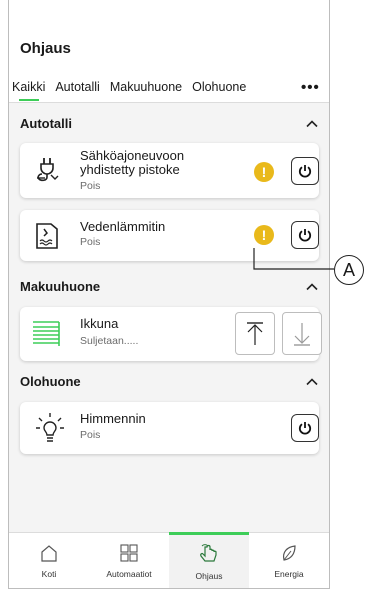 This screenshot has width=366, height=589. I want to click on section-title: Olohuone, so click(50, 381).